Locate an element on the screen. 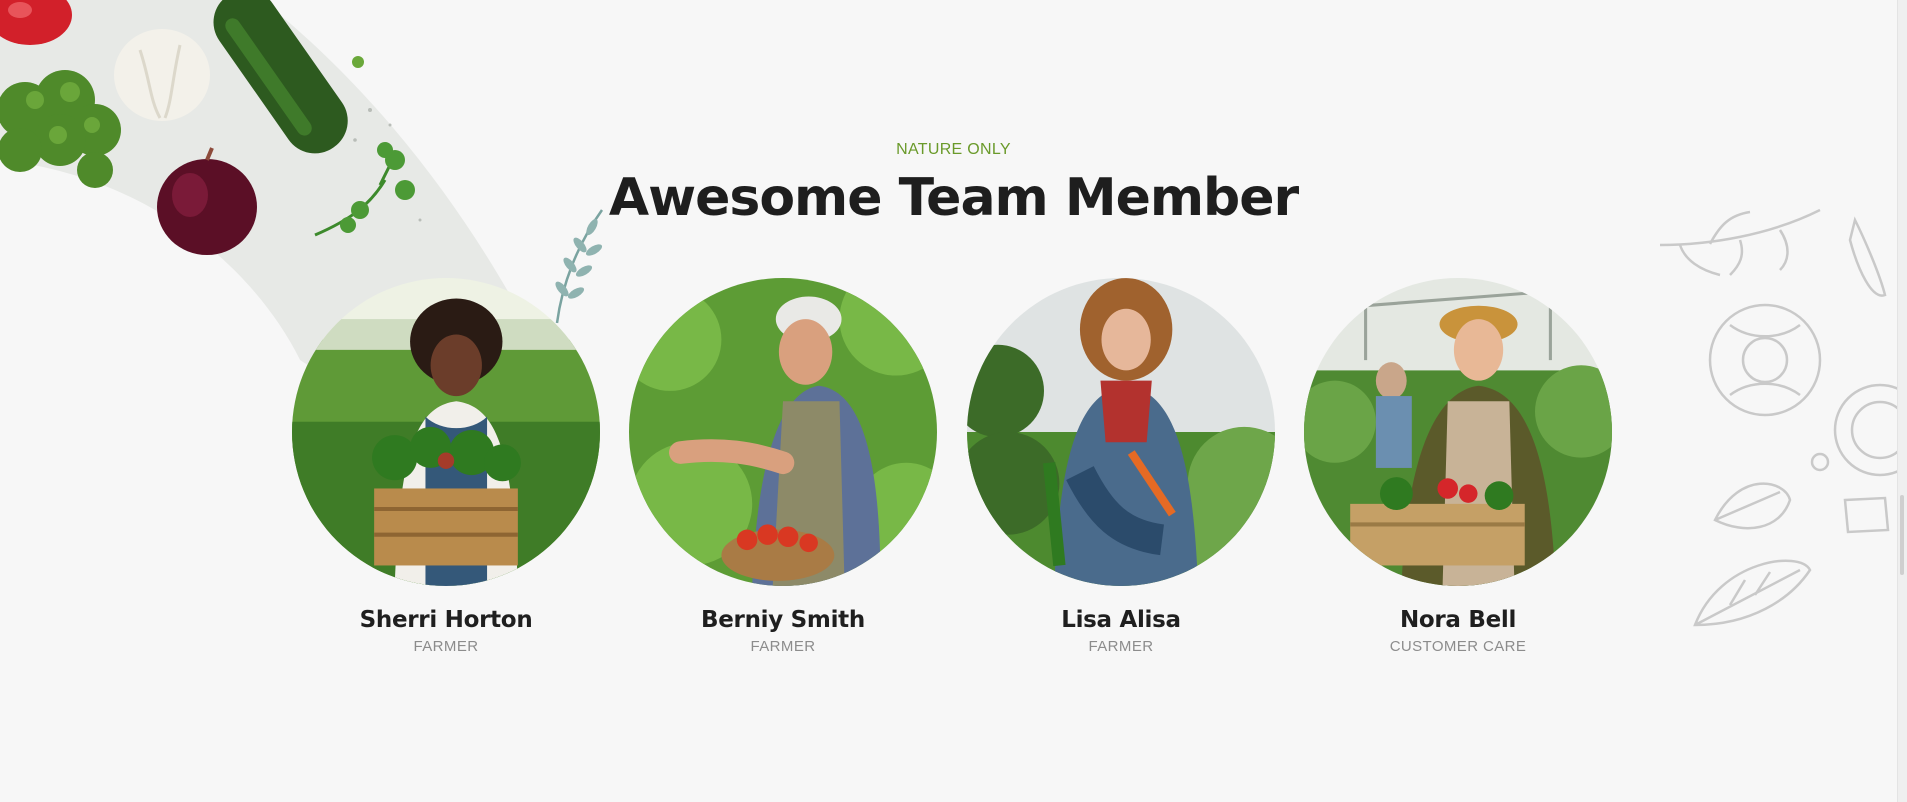 The image size is (1907, 802). section-title: Awesome Team Member is located at coordinates (953, 198).